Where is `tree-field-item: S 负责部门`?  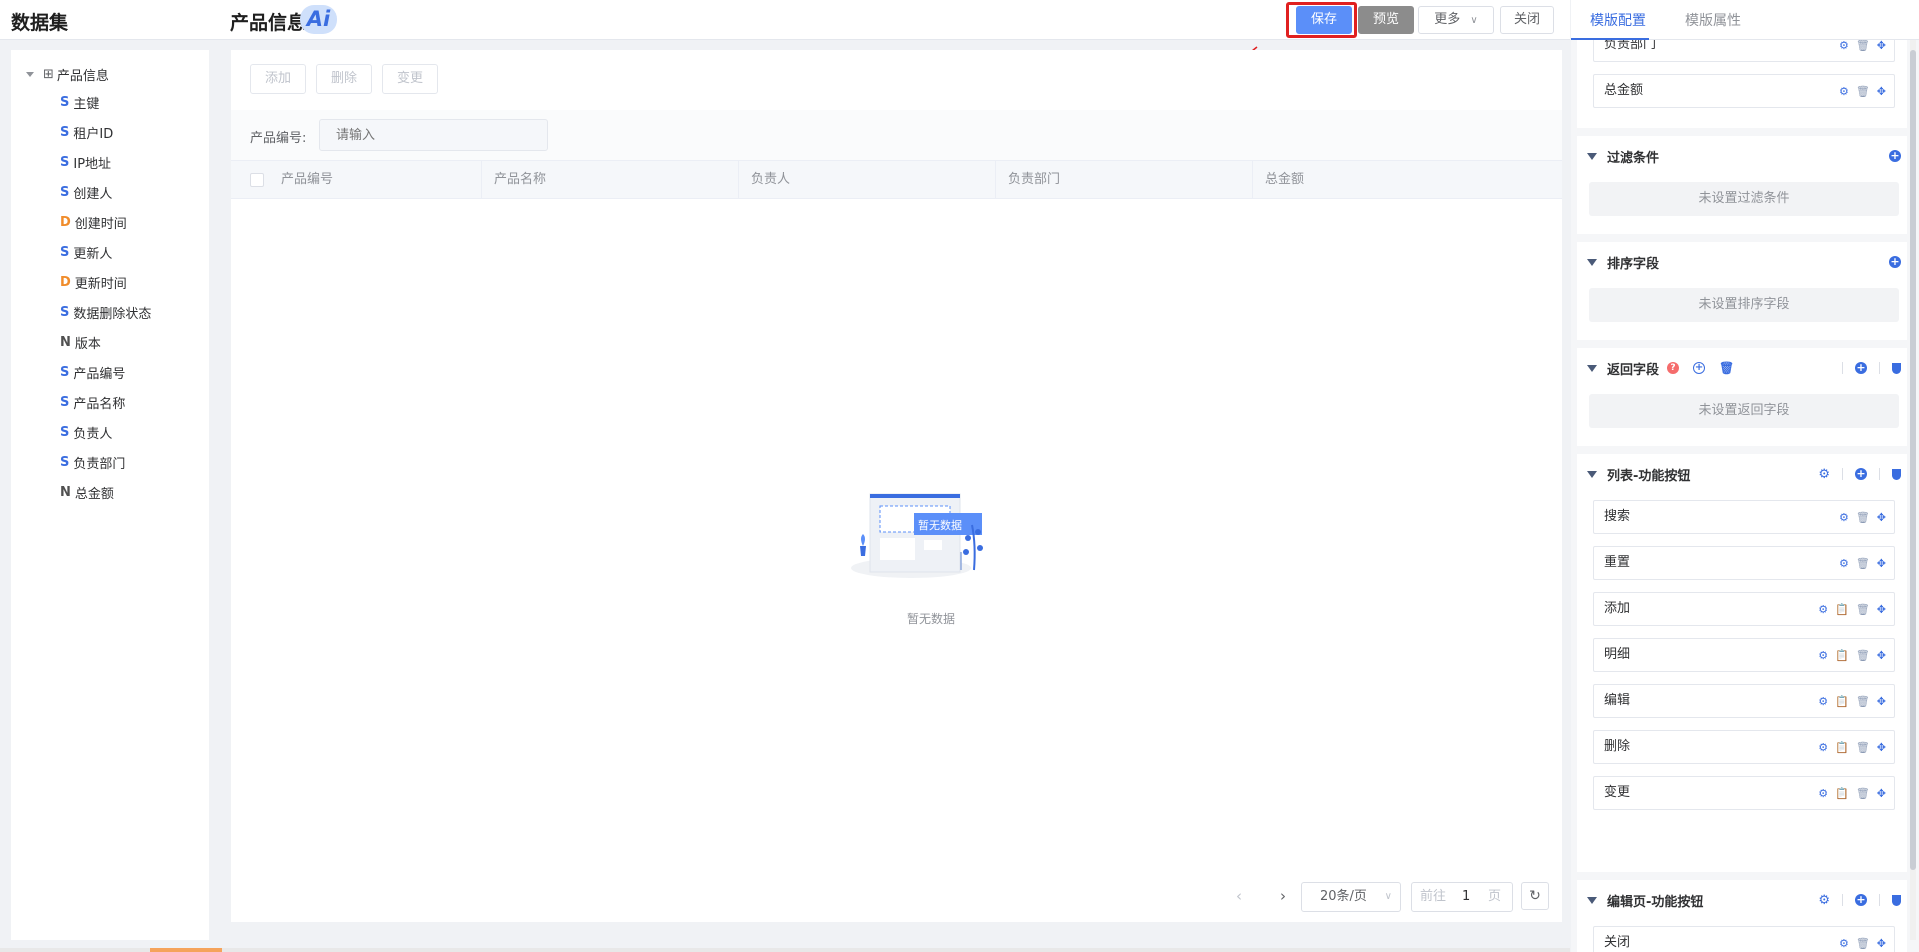 tree-field-item: S 负责部门 is located at coordinates (92, 462).